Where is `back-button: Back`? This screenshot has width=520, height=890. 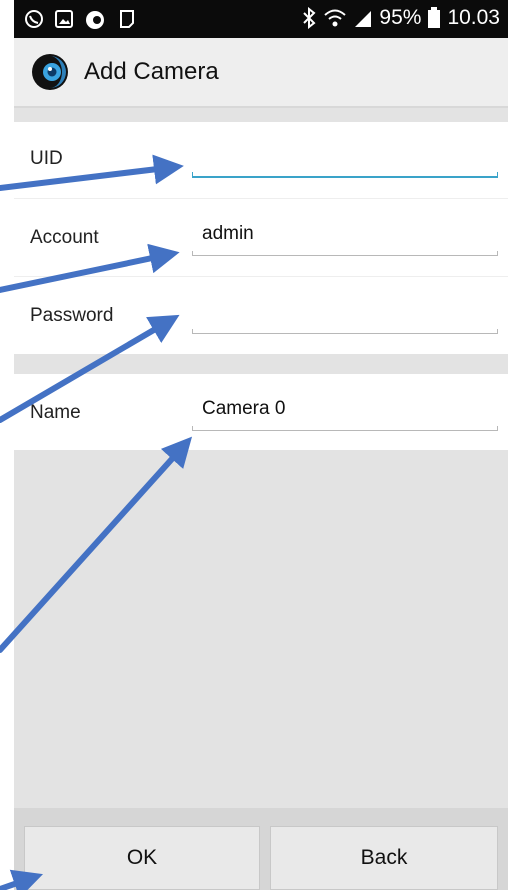
back-button: Back is located at coordinates (384, 858).